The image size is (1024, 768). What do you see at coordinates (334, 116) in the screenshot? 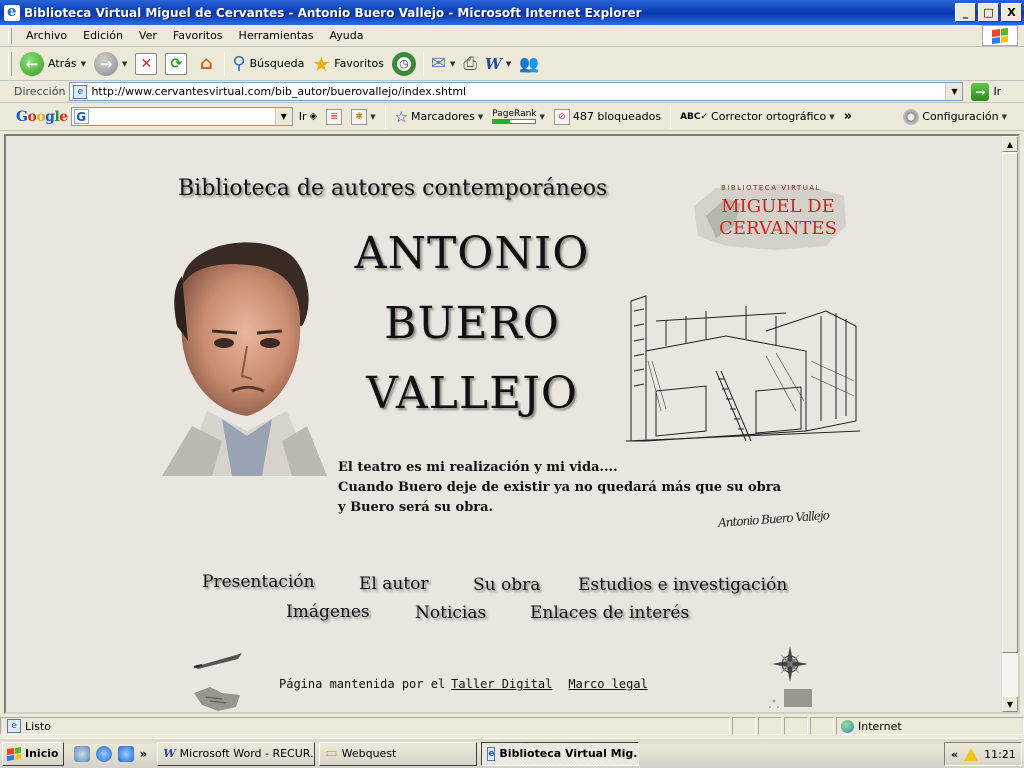
I see `news-button: ≣` at bounding box center [334, 116].